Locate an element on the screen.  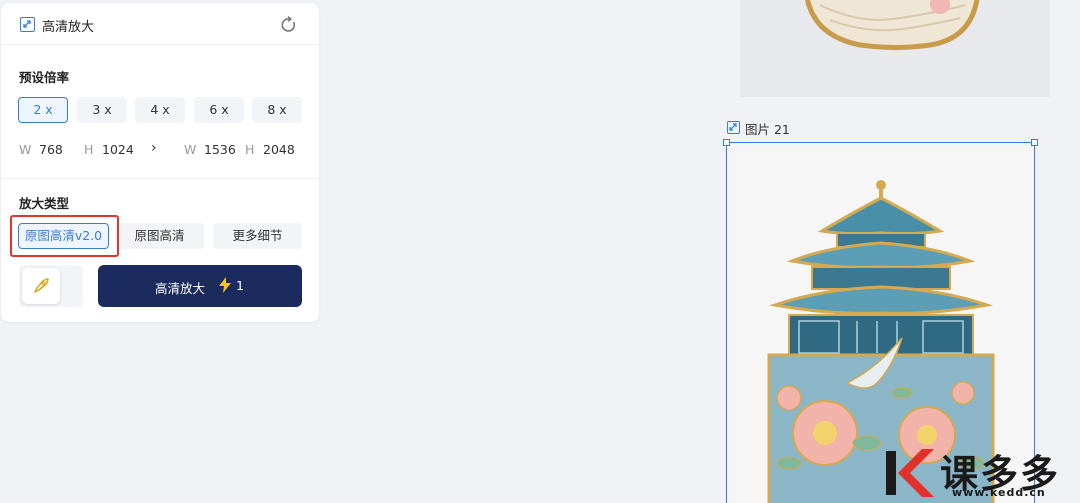
credit-cost: 1 is located at coordinates (240, 285).